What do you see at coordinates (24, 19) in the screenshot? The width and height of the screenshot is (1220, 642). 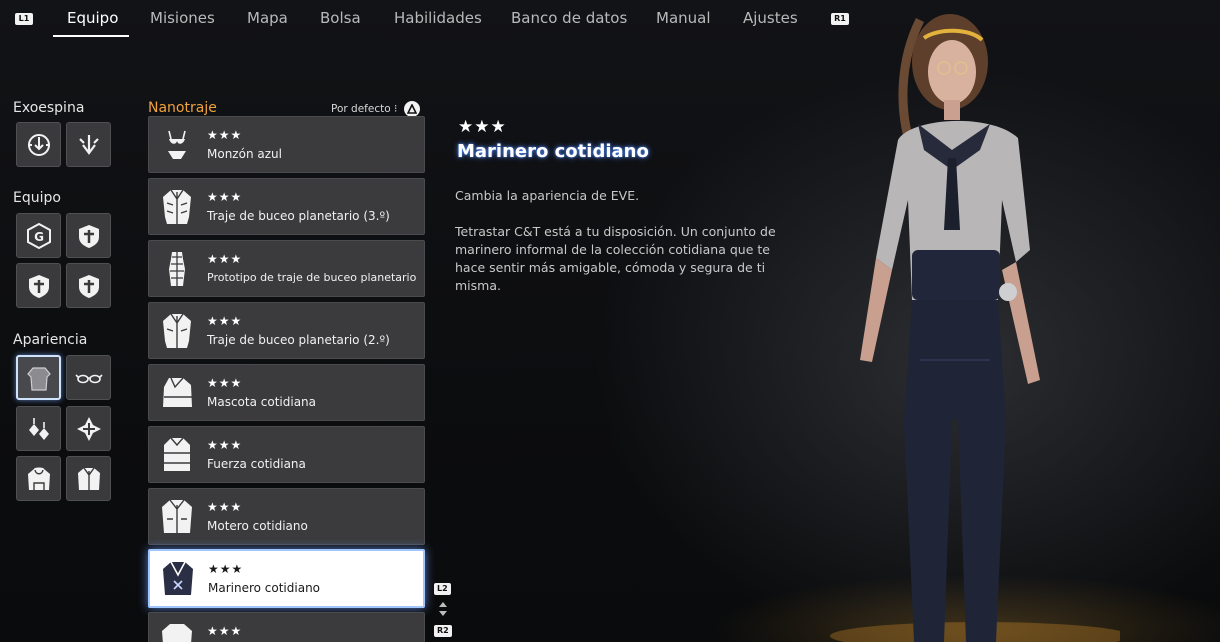 I see `l1-button-hint: L1` at bounding box center [24, 19].